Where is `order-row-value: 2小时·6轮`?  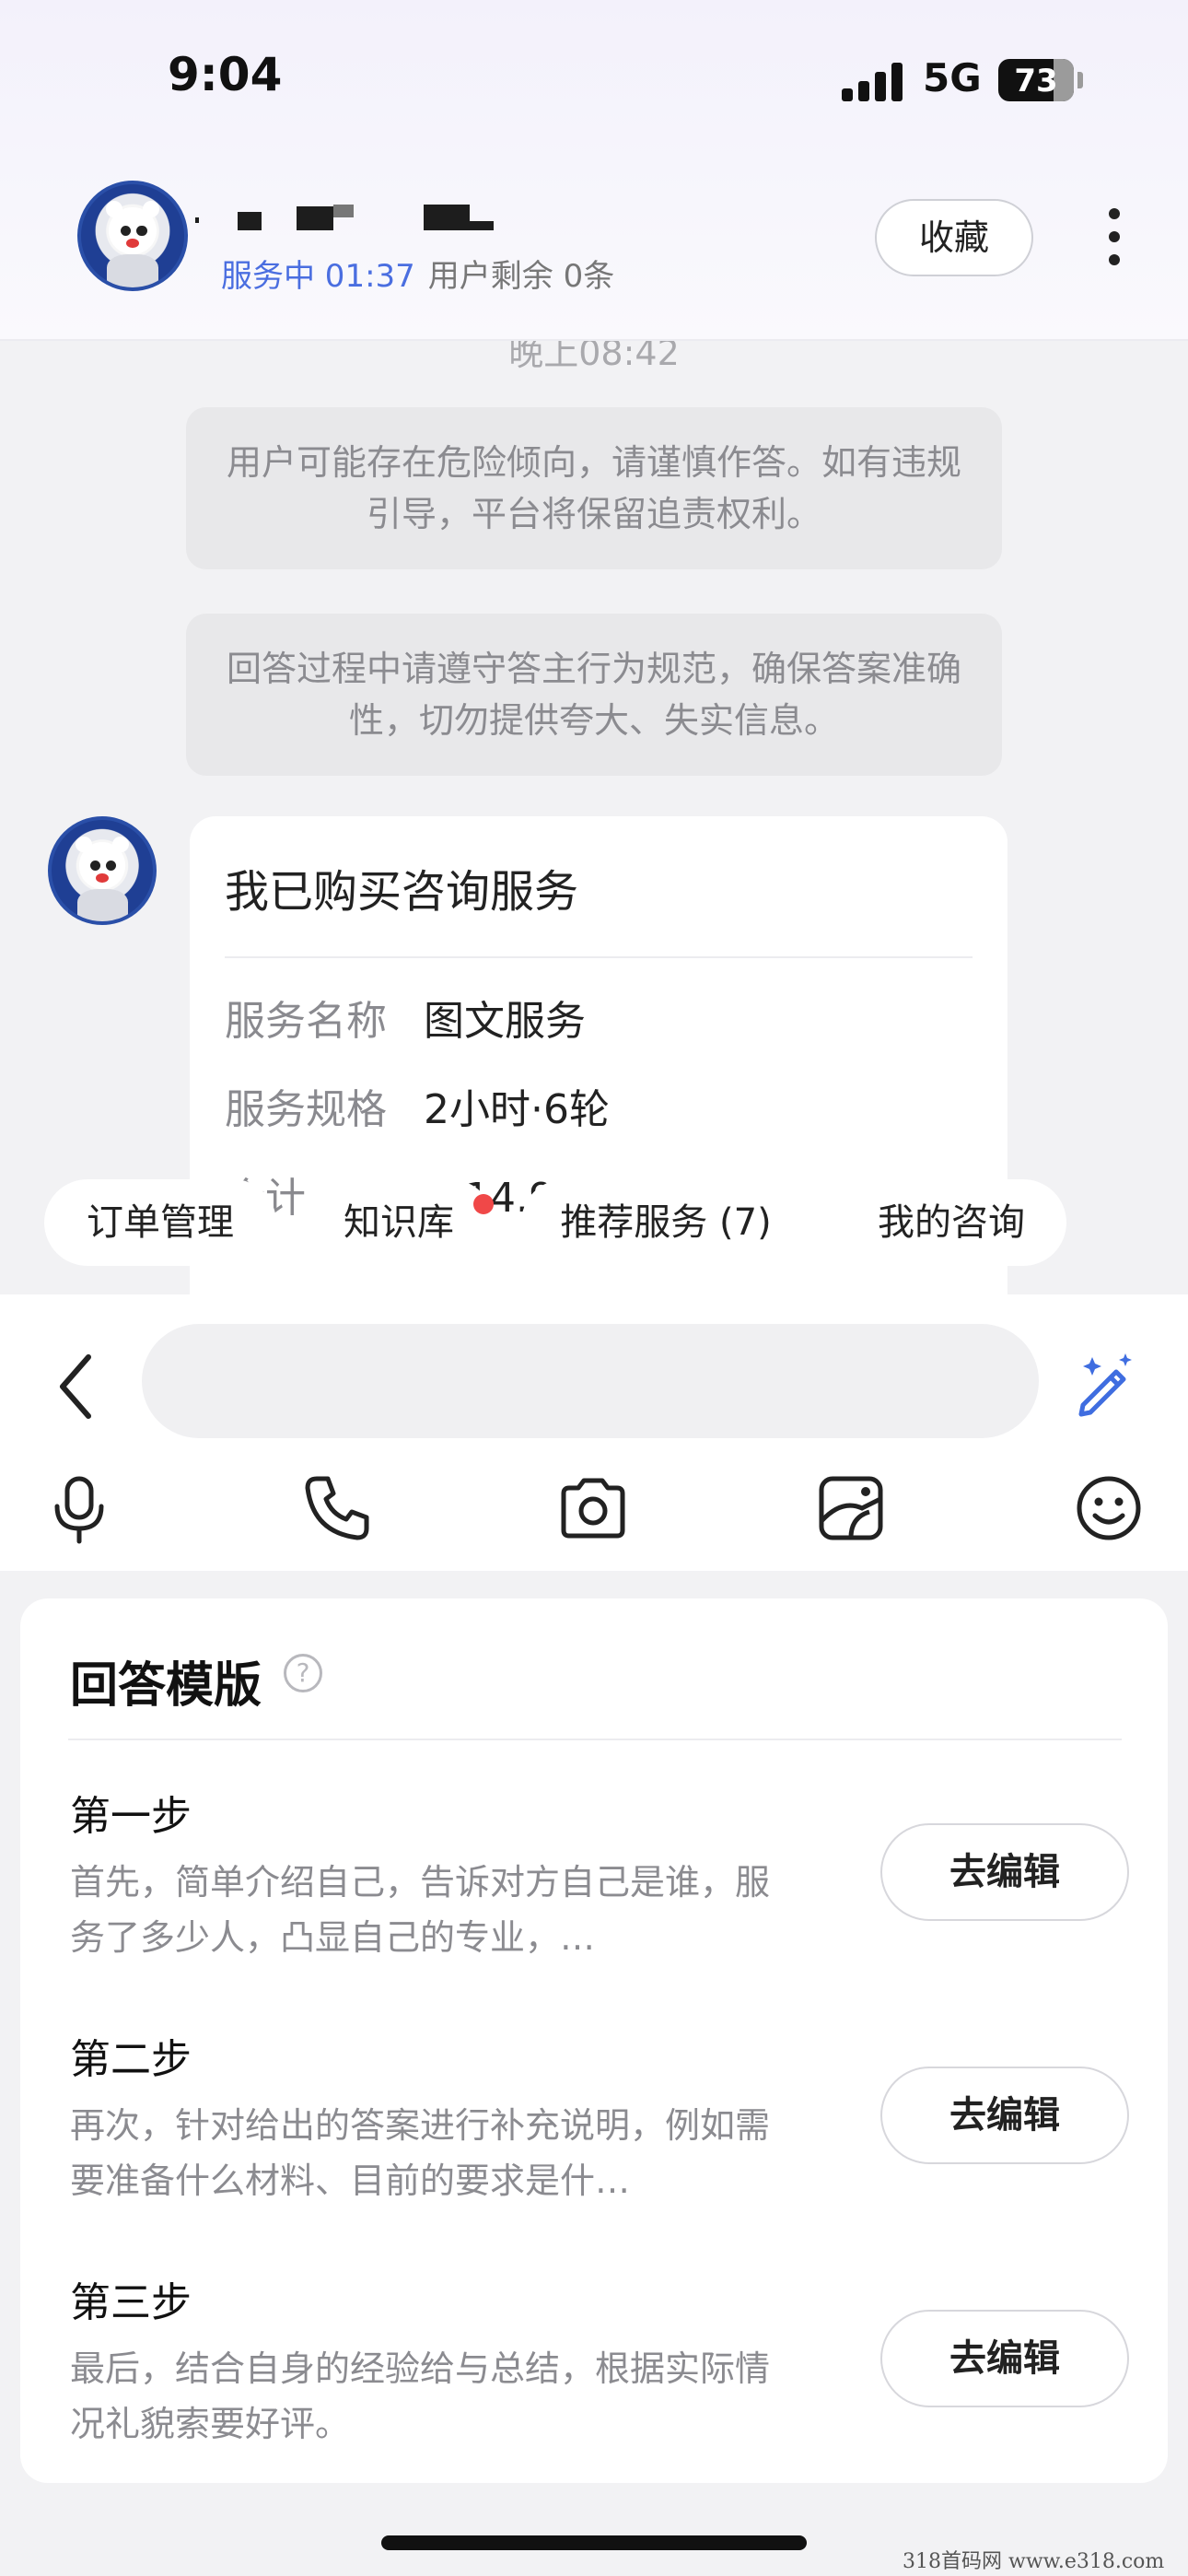
order-row-value: 2小时·6轮 is located at coordinates (517, 1109).